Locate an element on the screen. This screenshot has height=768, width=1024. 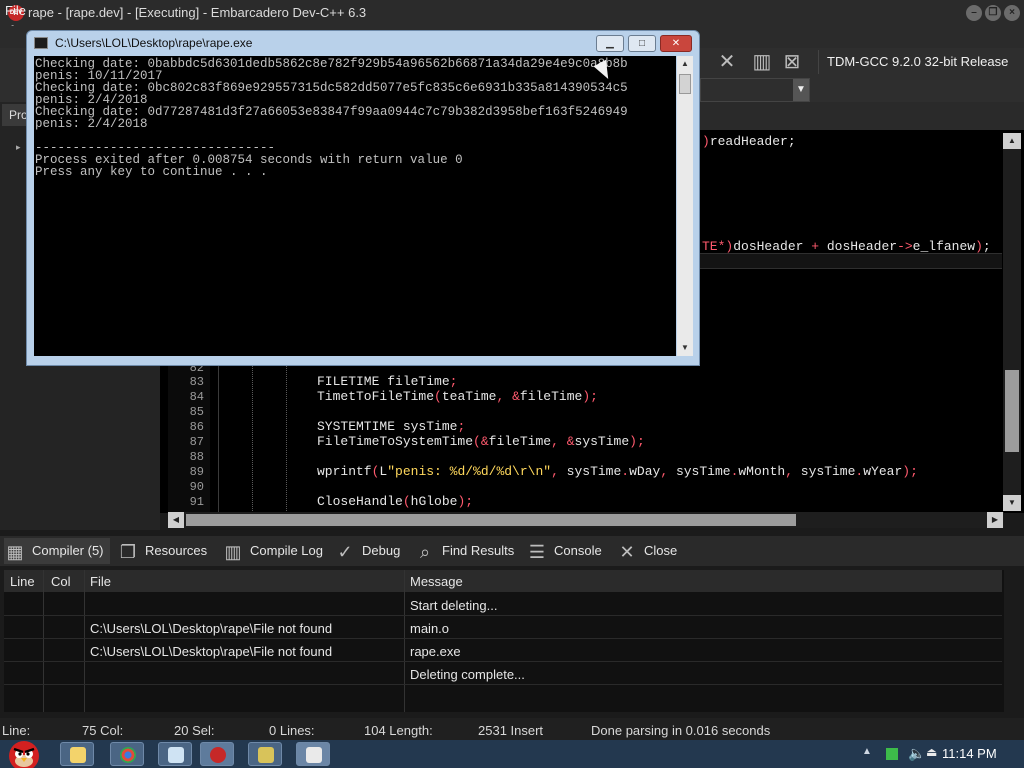
tab-label: Resources is located at coordinates (176, 550).